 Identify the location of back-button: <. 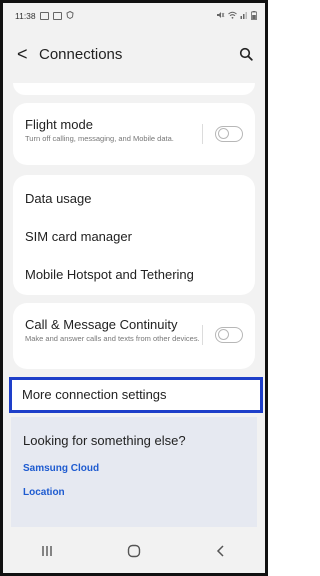
(28, 54).